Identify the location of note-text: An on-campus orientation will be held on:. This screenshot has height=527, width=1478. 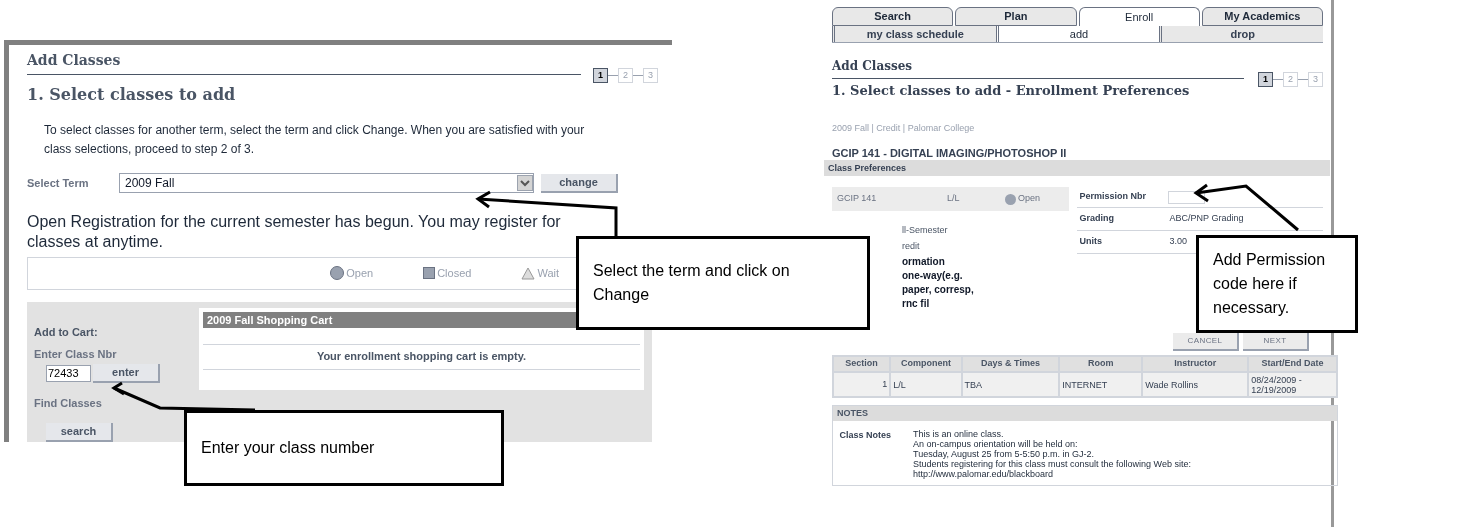
(996, 444).